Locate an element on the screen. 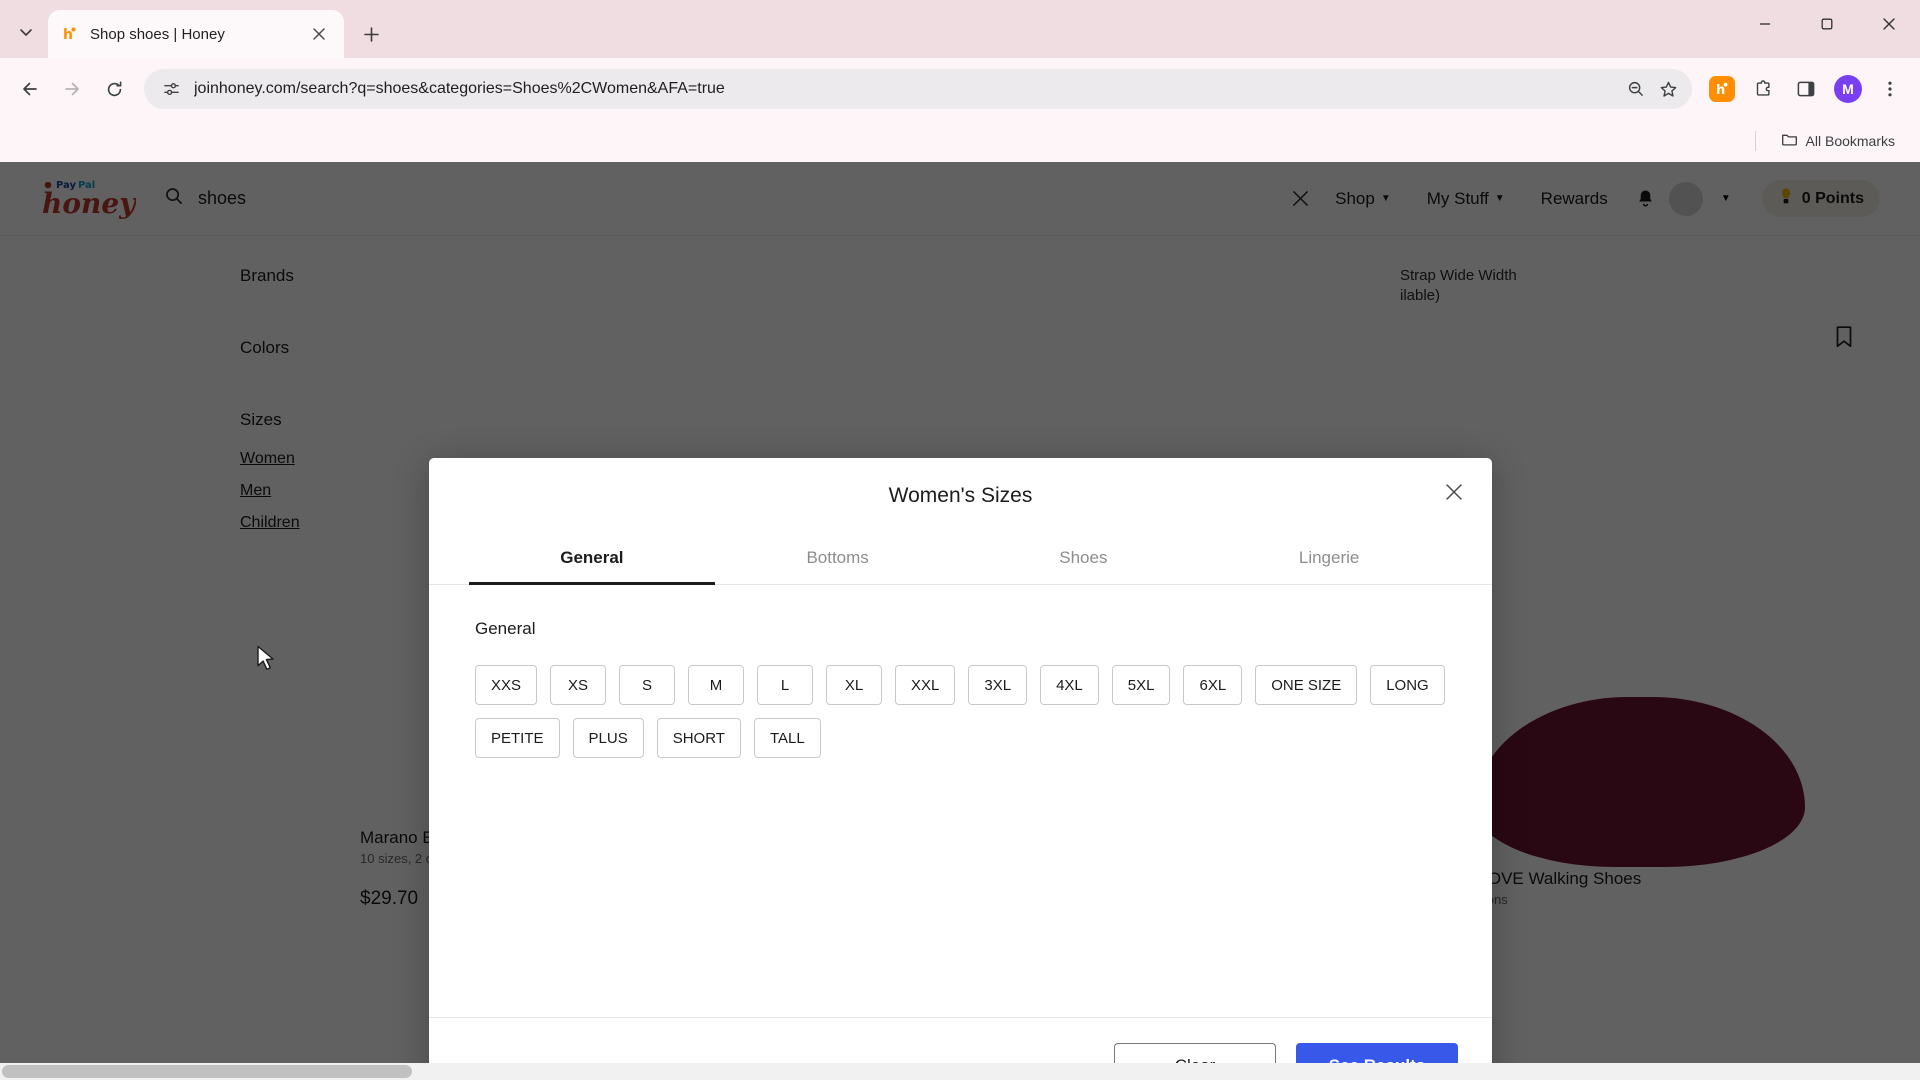 The height and width of the screenshot is (1080, 1920). forward-button is located at coordinates (72, 89).